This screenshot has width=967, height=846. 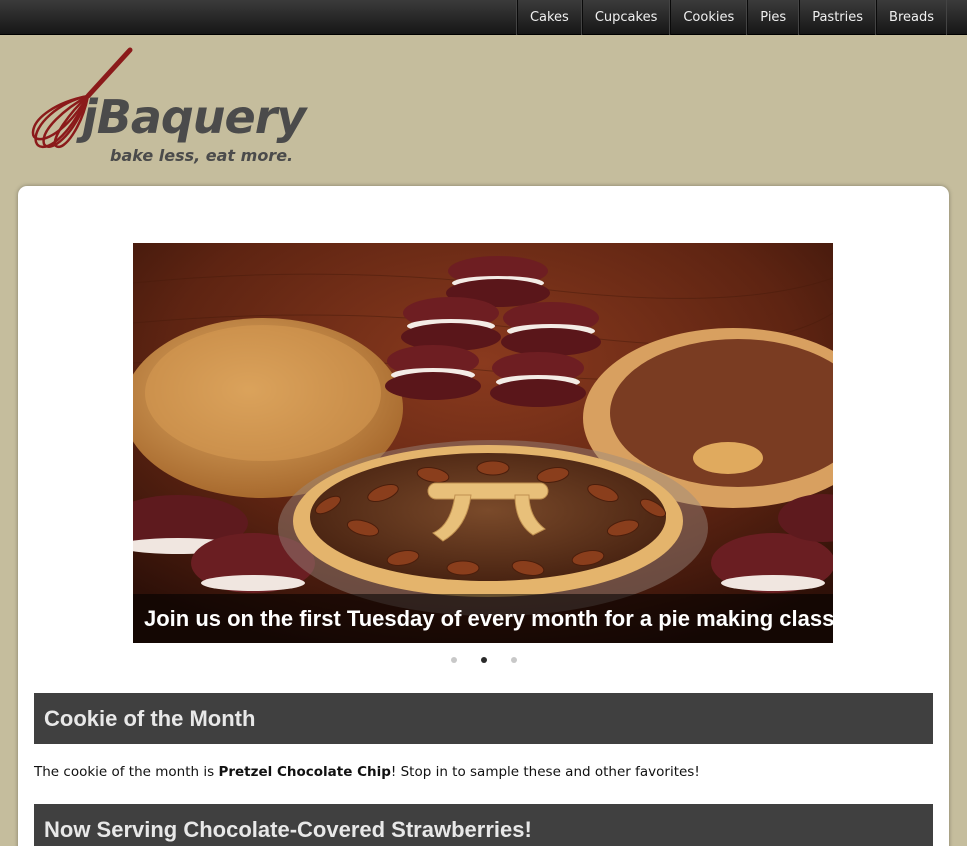 What do you see at coordinates (709, 17) in the screenshot?
I see `nav-item-cookies: Cookies` at bounding box center [709, 17].